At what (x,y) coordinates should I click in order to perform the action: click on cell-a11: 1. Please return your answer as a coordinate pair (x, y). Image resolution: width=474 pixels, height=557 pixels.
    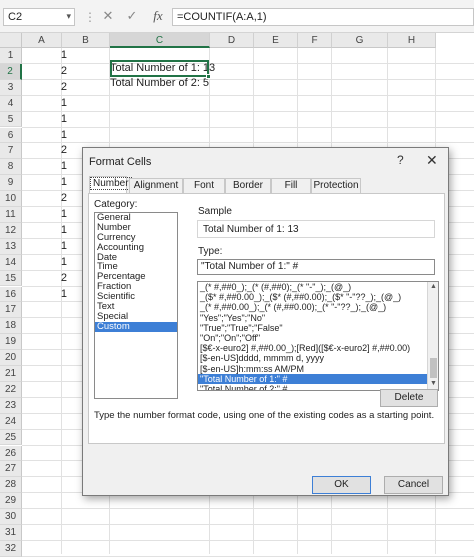
    Looking at the image, I should click on (49, 215).